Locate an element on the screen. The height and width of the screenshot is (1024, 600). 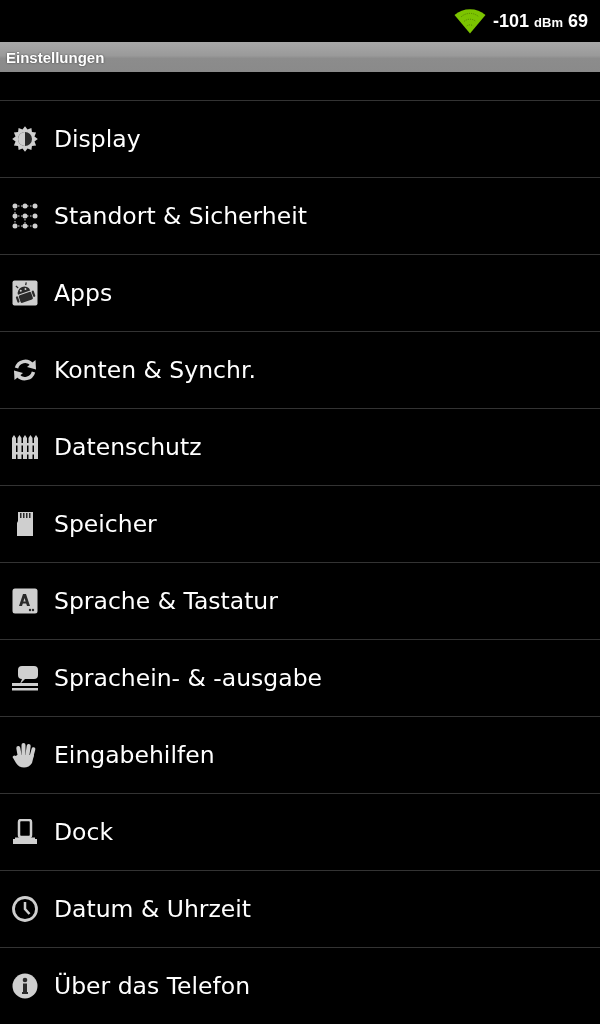
robot-icon is located at coordinates (25, 293).